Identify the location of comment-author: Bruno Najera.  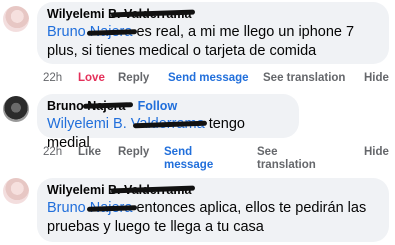
(90, 106).